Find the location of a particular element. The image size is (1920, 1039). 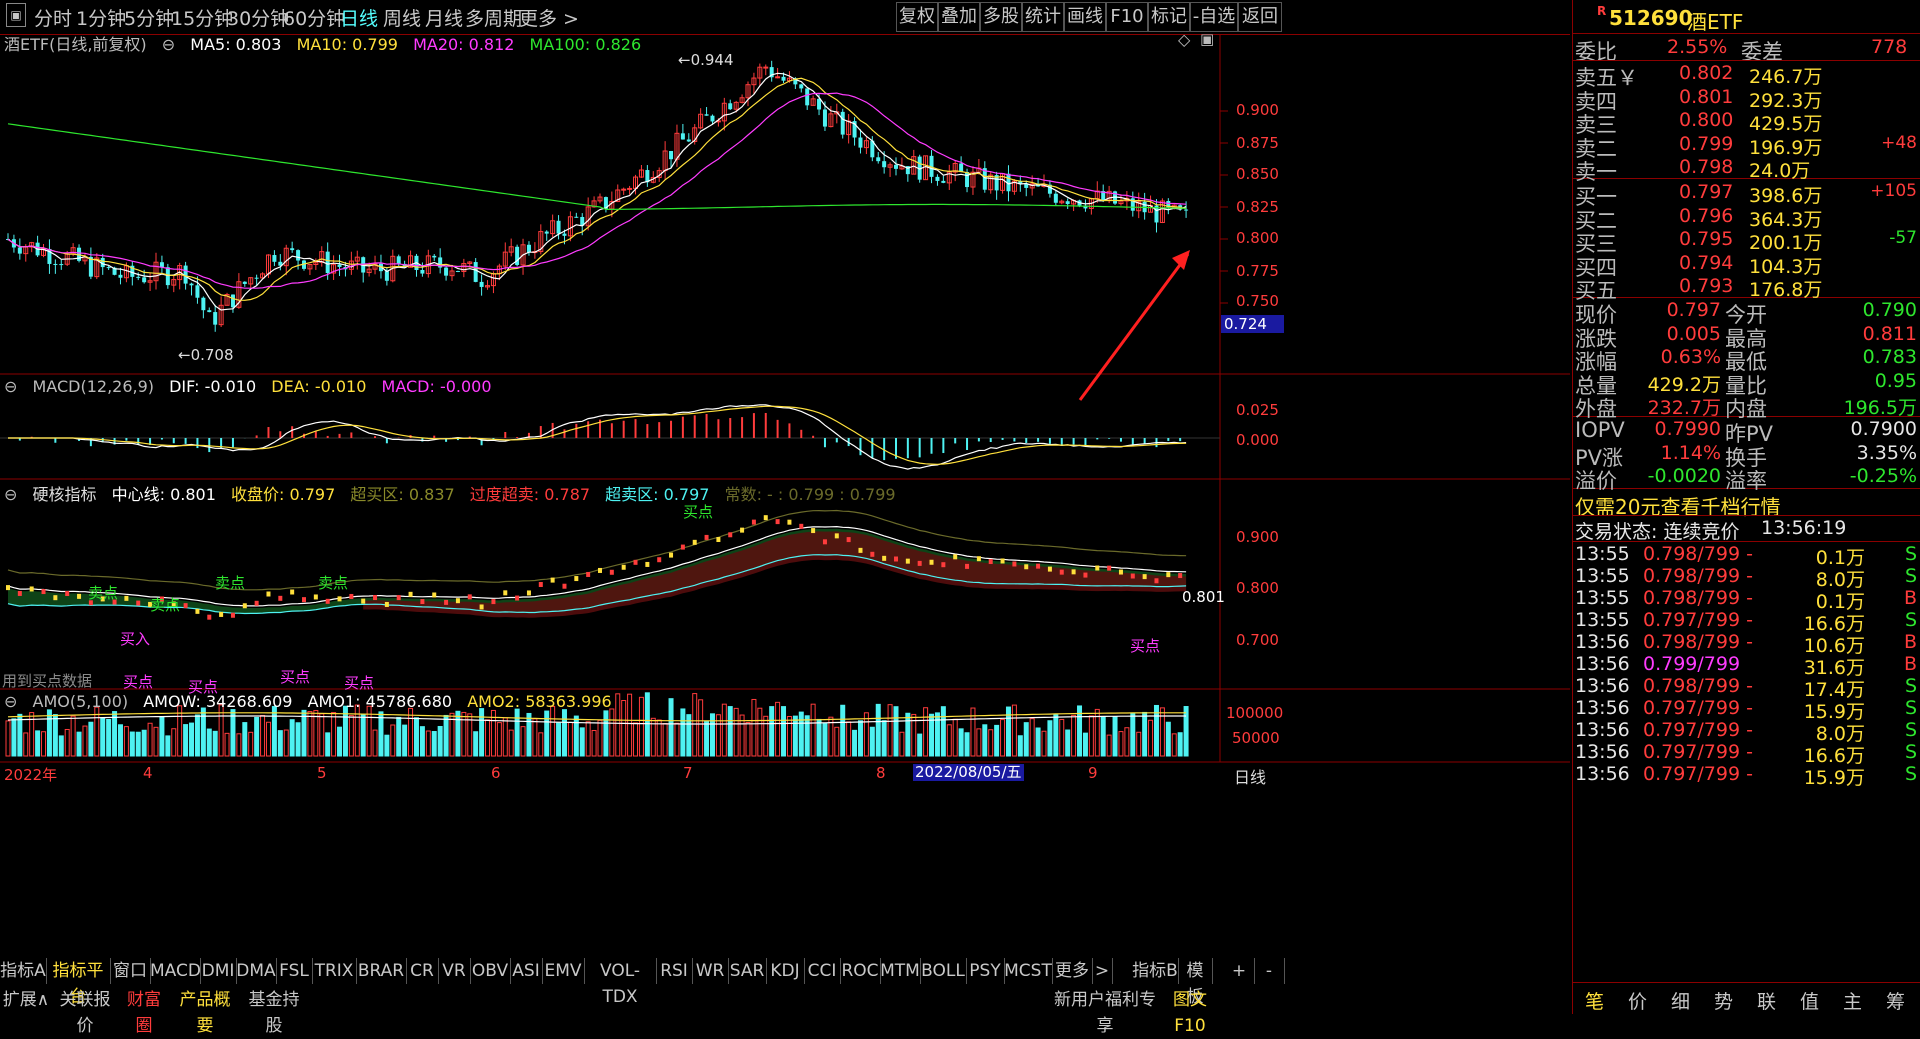

low-price-label: ←0.708 is located at coordinates (206, 355).